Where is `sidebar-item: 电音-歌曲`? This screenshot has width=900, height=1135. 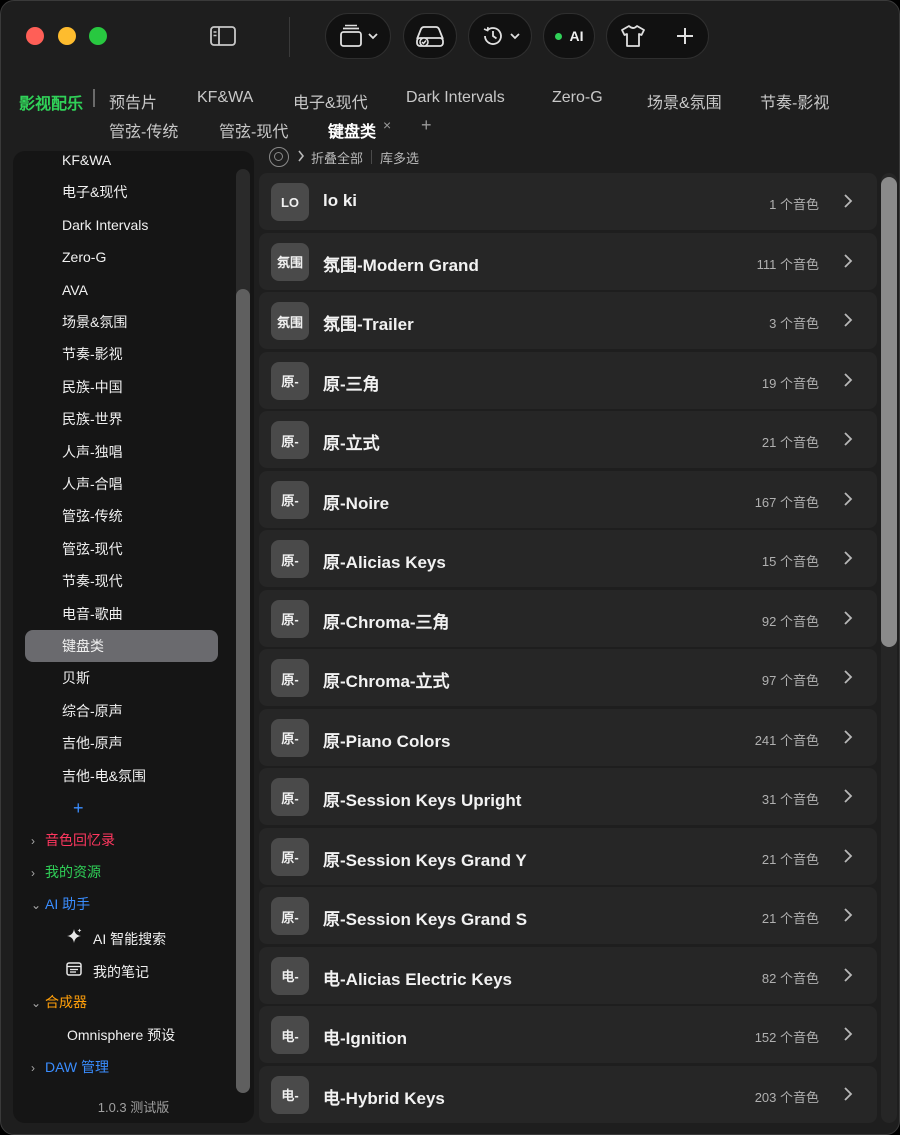
sidebar-item: 电音-歌曲 is located at coordinates (121, 614).